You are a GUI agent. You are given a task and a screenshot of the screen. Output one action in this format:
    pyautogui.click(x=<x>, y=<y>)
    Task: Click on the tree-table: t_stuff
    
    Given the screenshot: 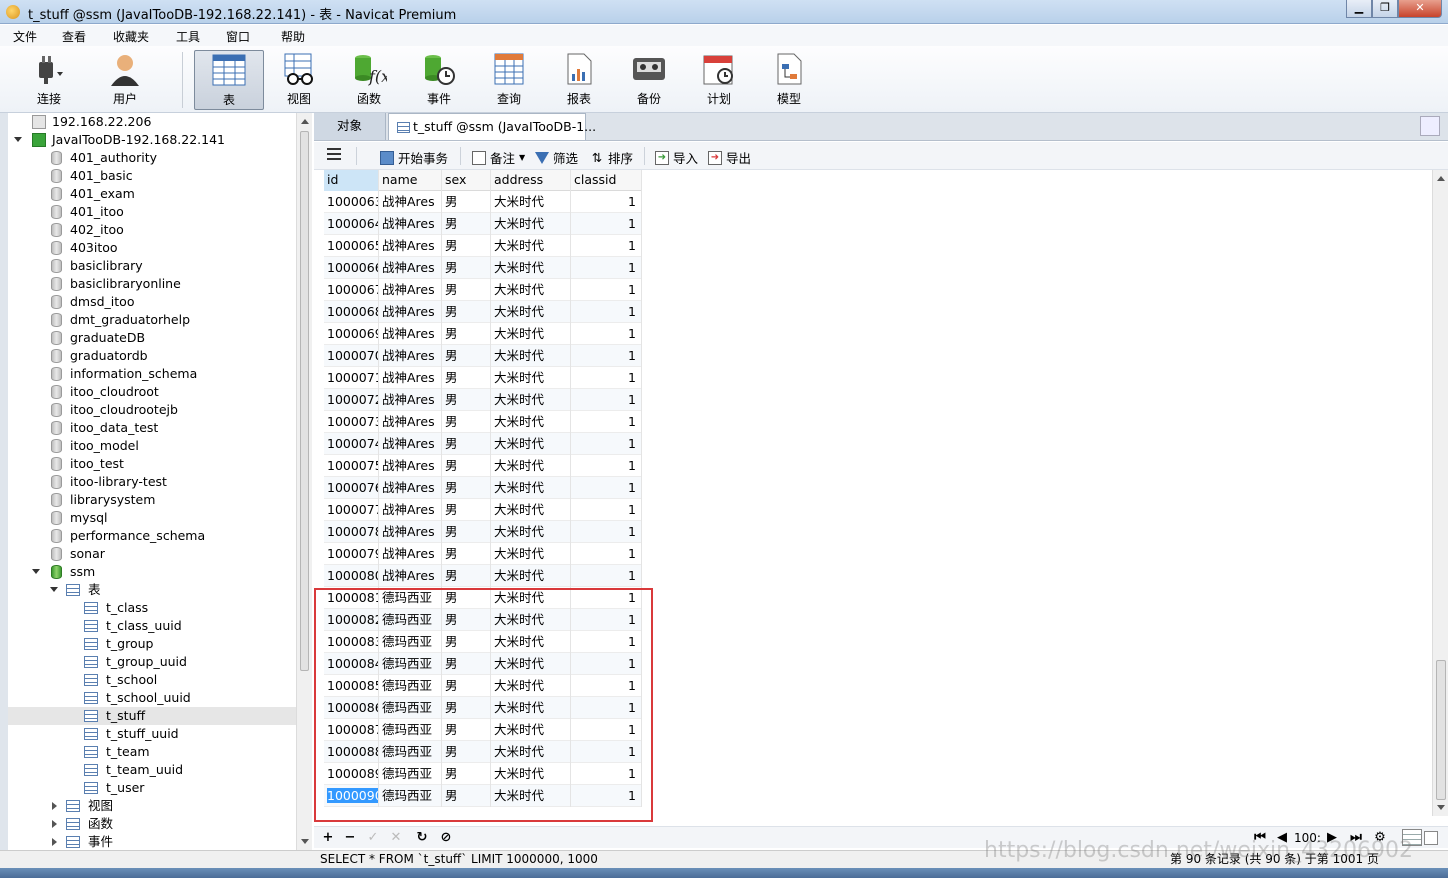 What is the action you would take?
    pyautogui.click(x=152, y=716)
    